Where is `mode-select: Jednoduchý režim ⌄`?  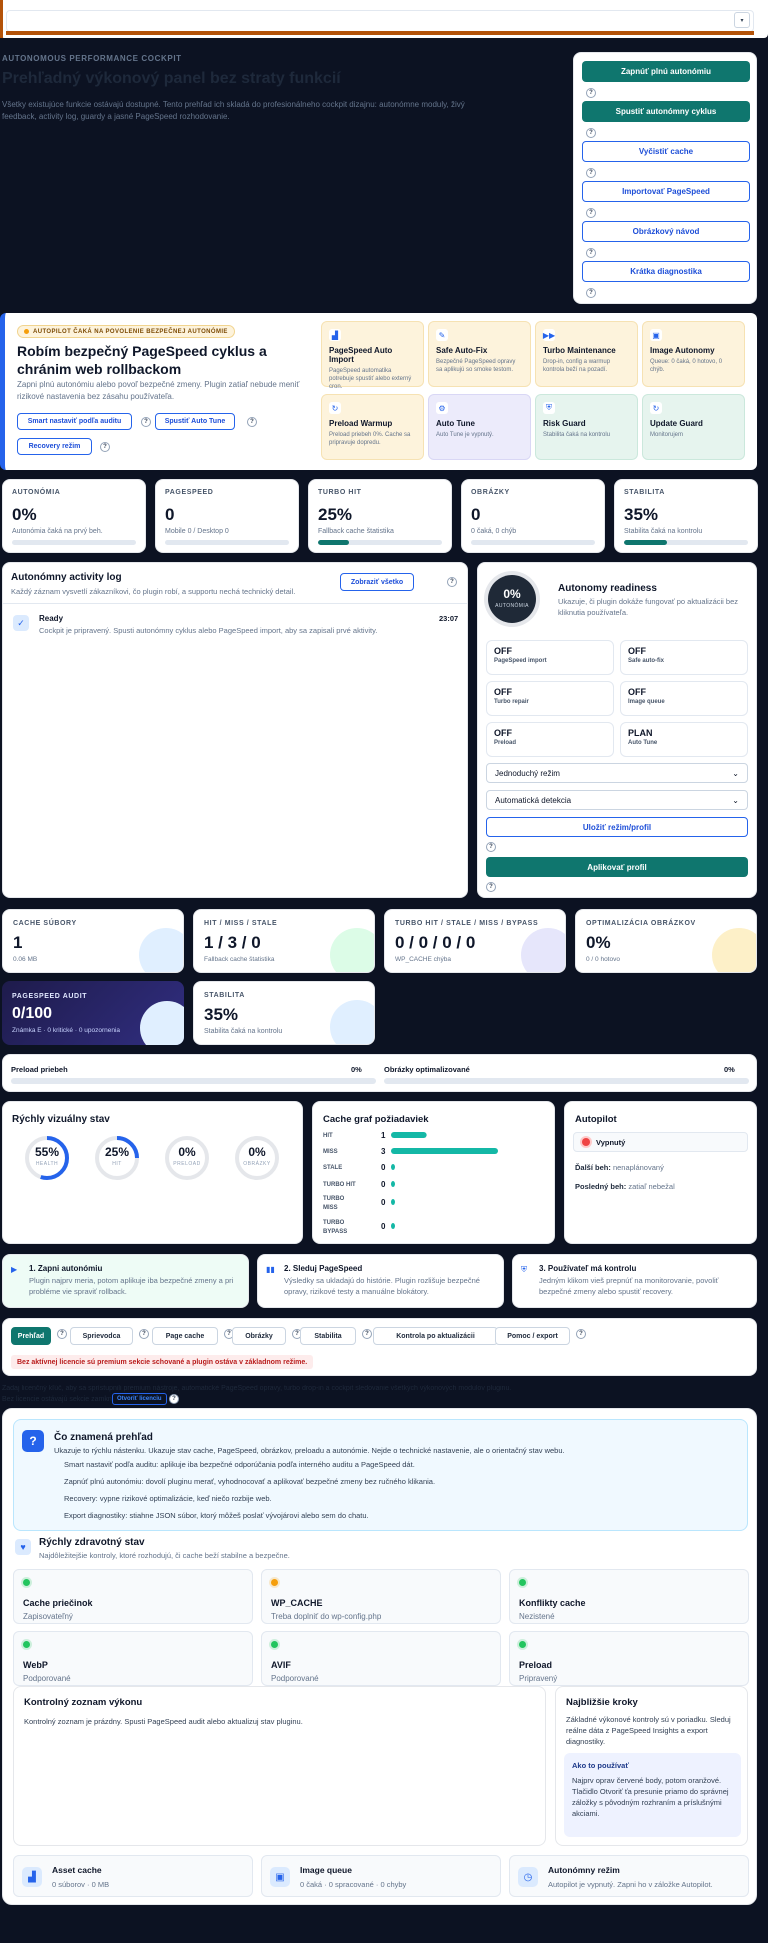 mode-select: Jednoduchý režim ⌄ is located at coordinates (617, 773).